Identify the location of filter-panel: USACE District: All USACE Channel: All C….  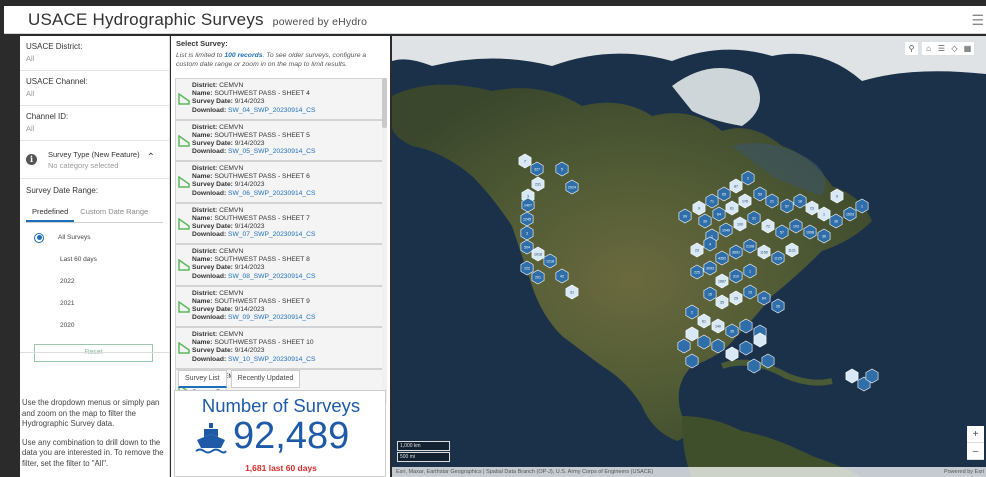
(95, 256).